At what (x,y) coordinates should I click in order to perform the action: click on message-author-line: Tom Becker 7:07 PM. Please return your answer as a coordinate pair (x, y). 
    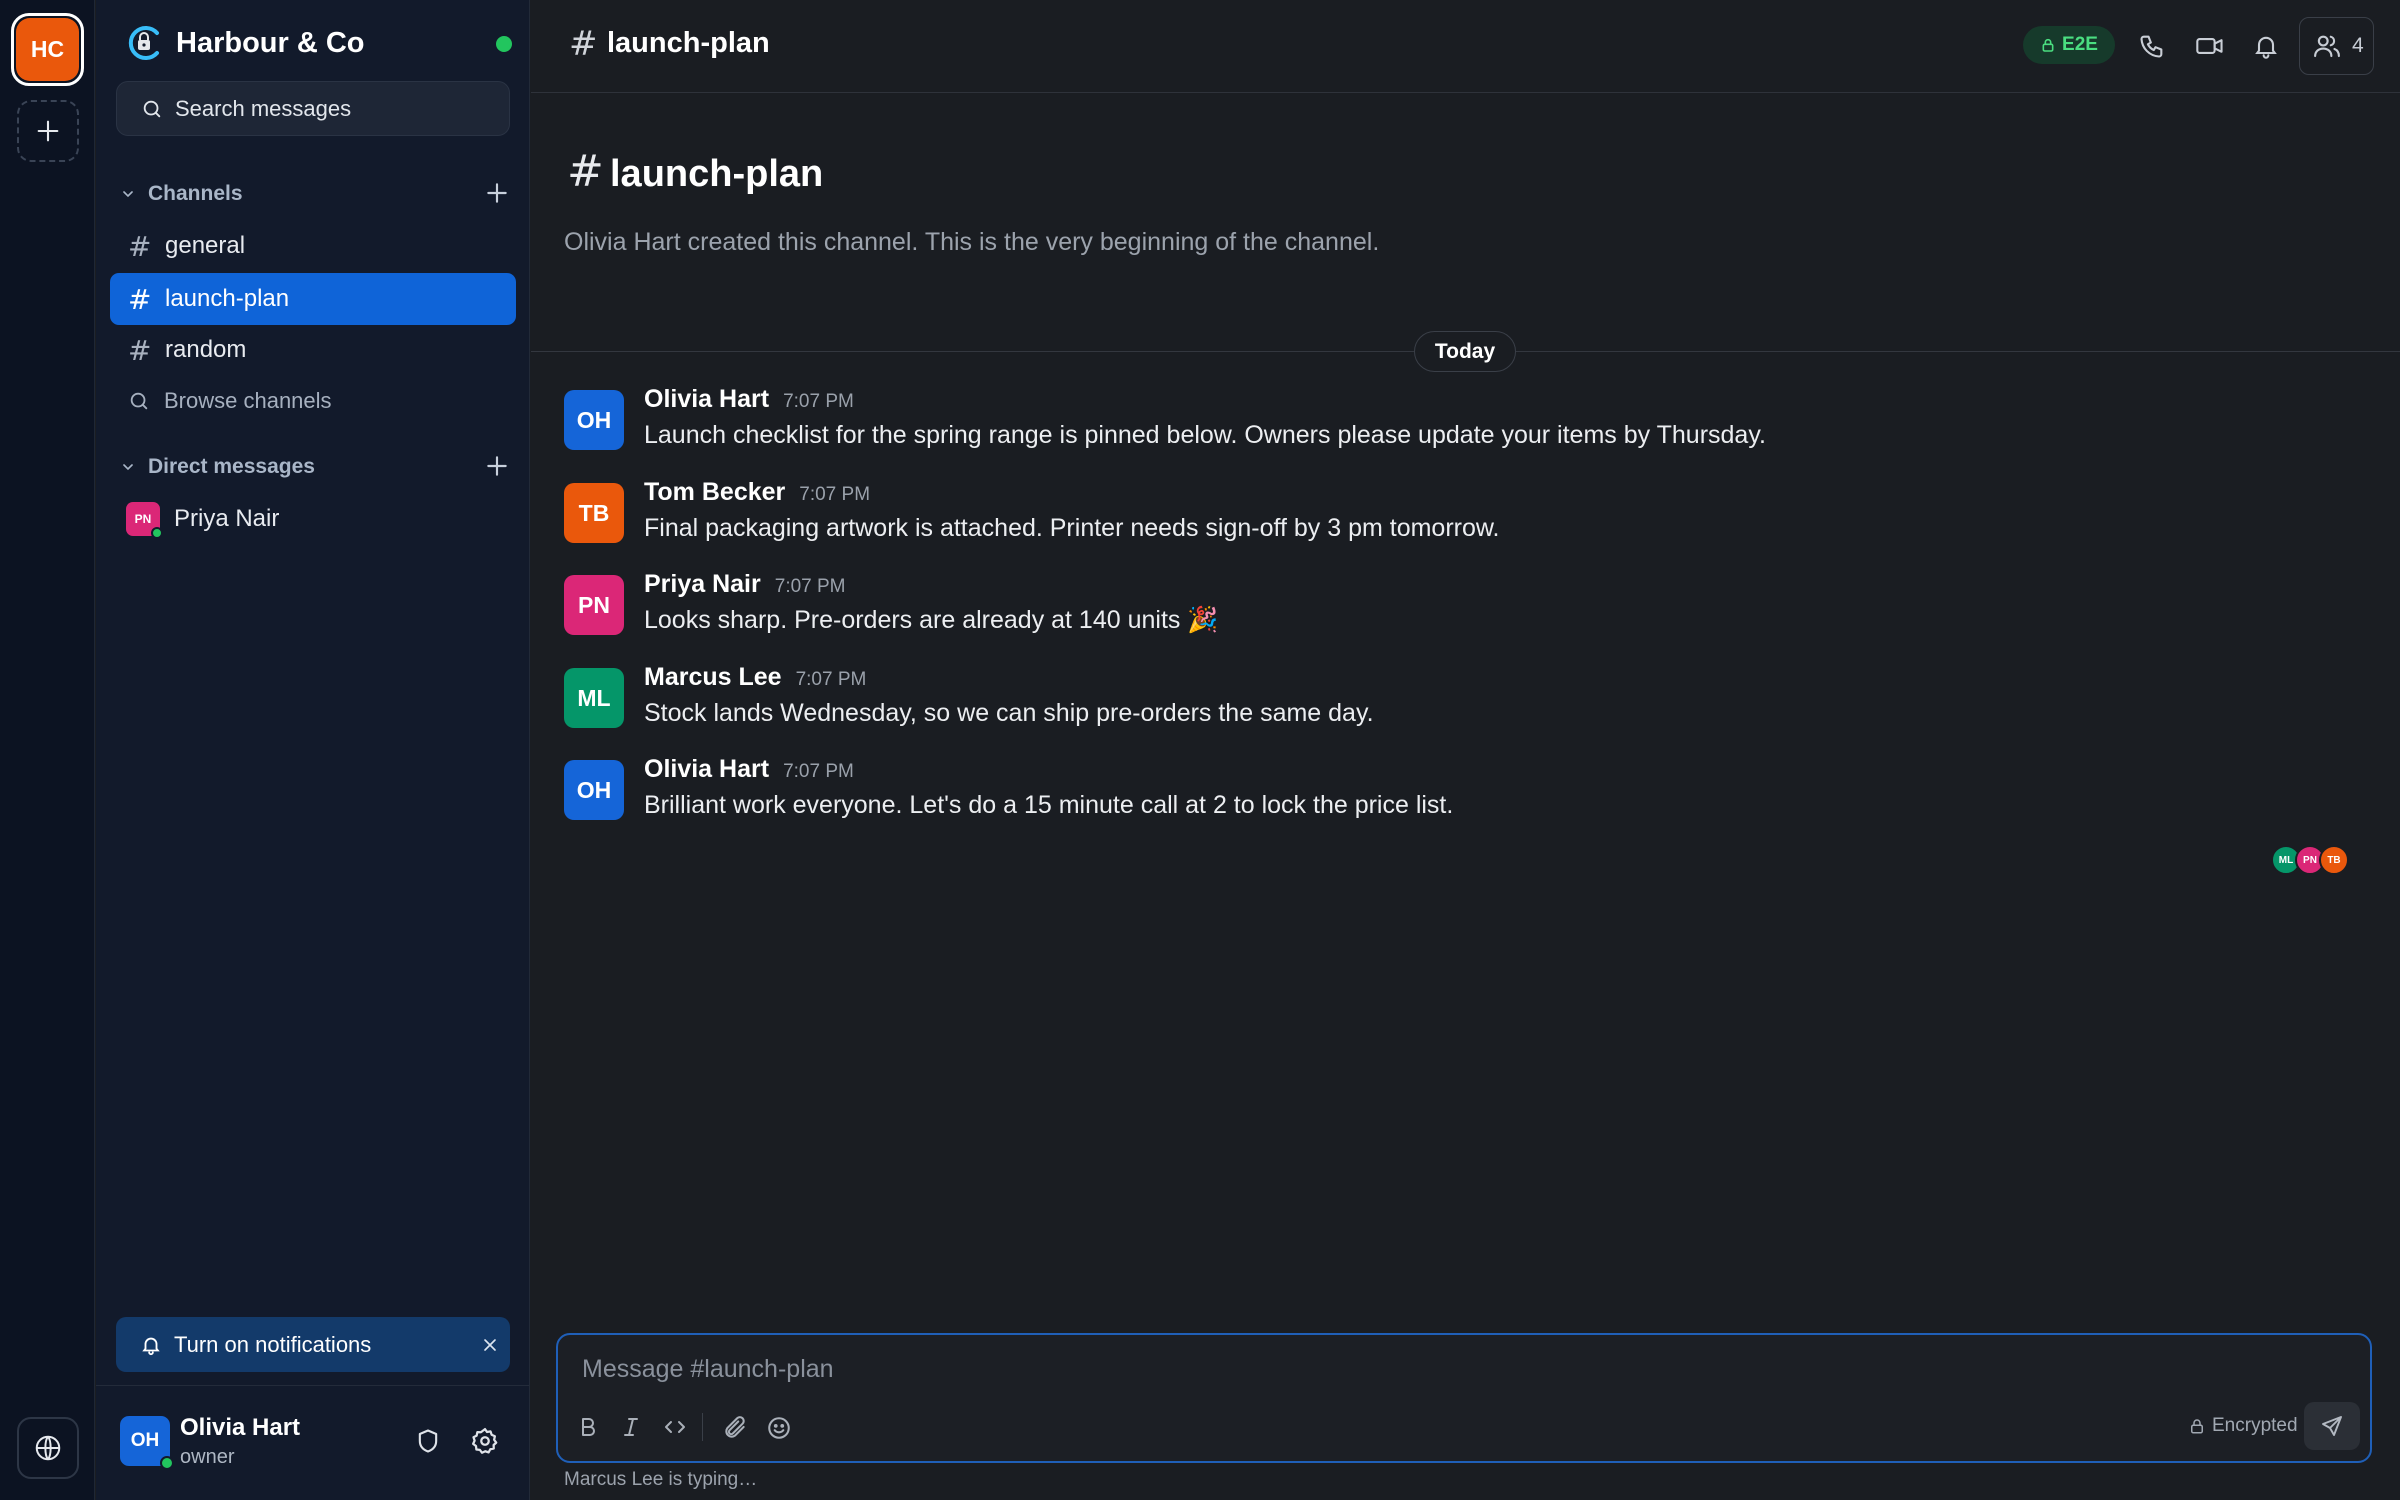
    Looking at the image, I should click on (757, 492).